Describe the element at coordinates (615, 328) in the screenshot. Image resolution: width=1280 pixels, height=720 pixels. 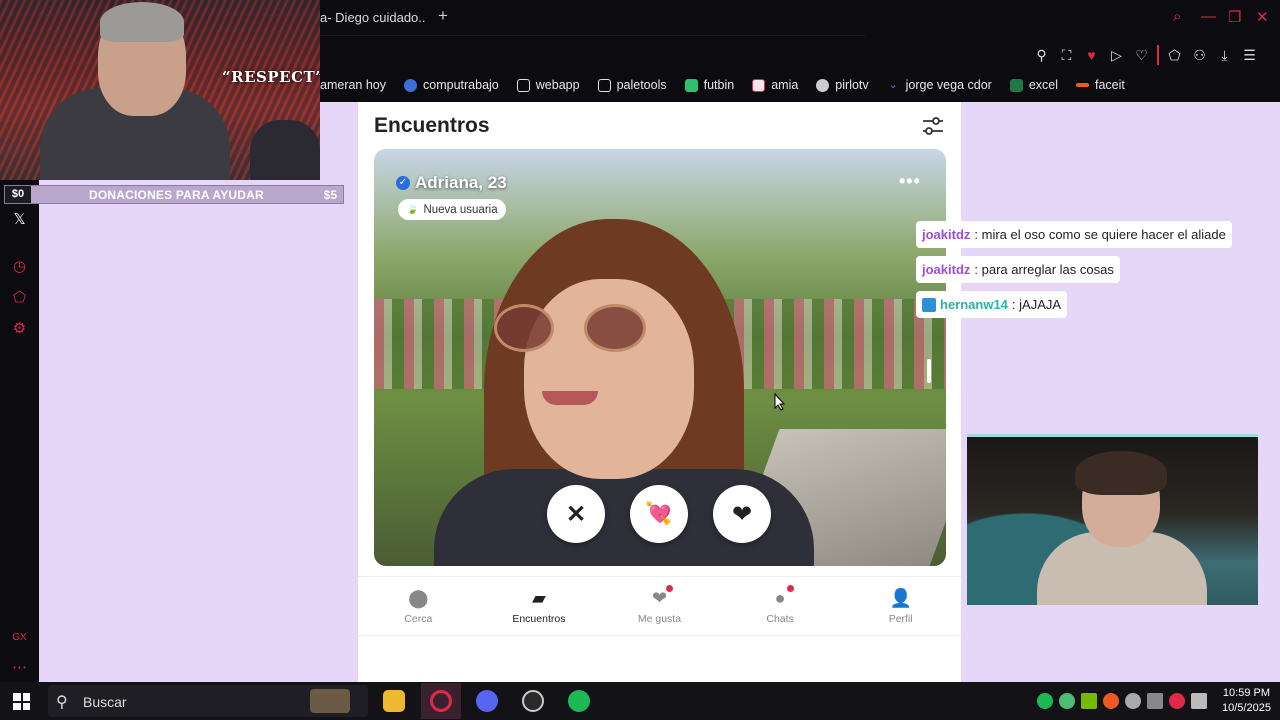
I see `sunglasses-right` at that location.